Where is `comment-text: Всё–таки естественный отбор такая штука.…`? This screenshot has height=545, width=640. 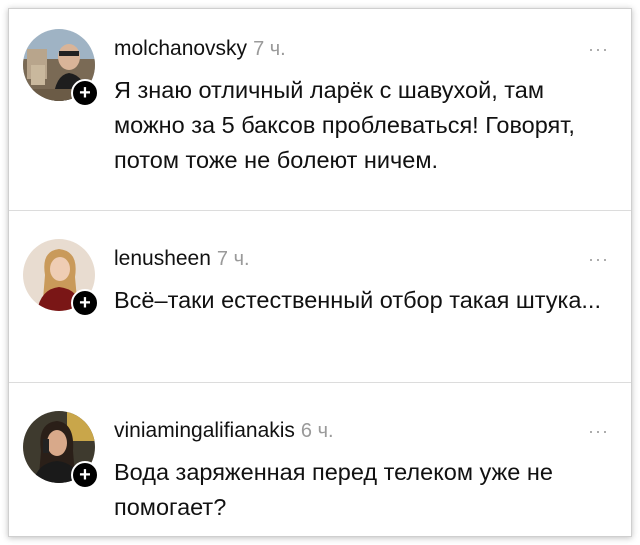 comment-text: Всё–таки естественный отбор такая штука.… is located at coordinates (357, 300).